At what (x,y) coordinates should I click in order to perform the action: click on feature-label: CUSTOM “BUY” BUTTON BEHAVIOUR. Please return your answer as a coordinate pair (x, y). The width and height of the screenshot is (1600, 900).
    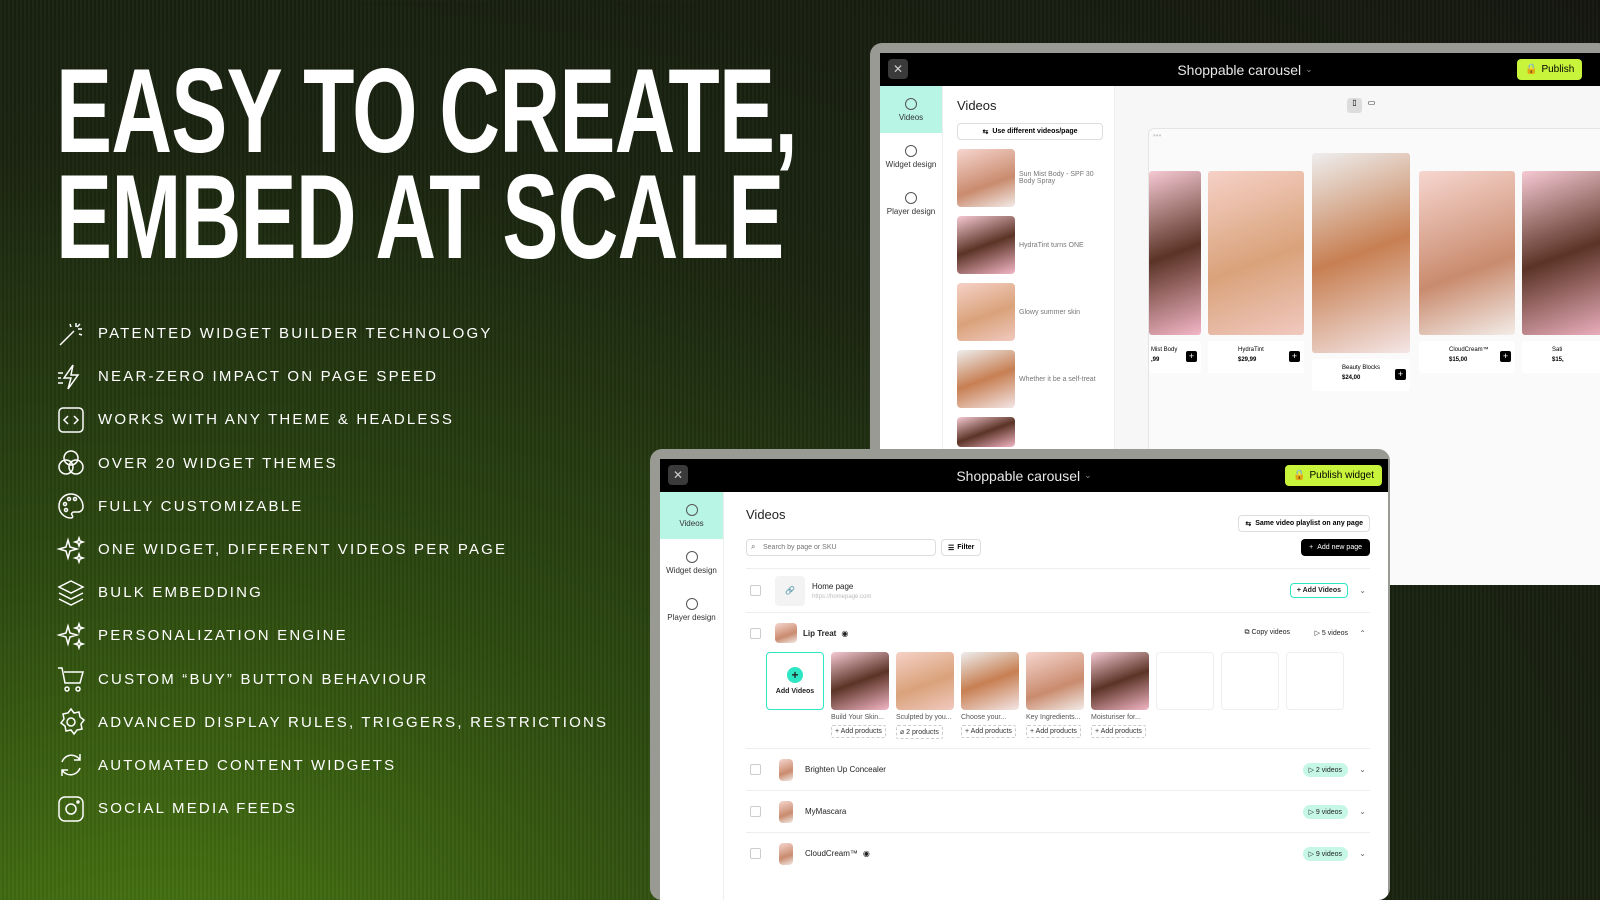
    Looking at the image, I should click on (263, 679).